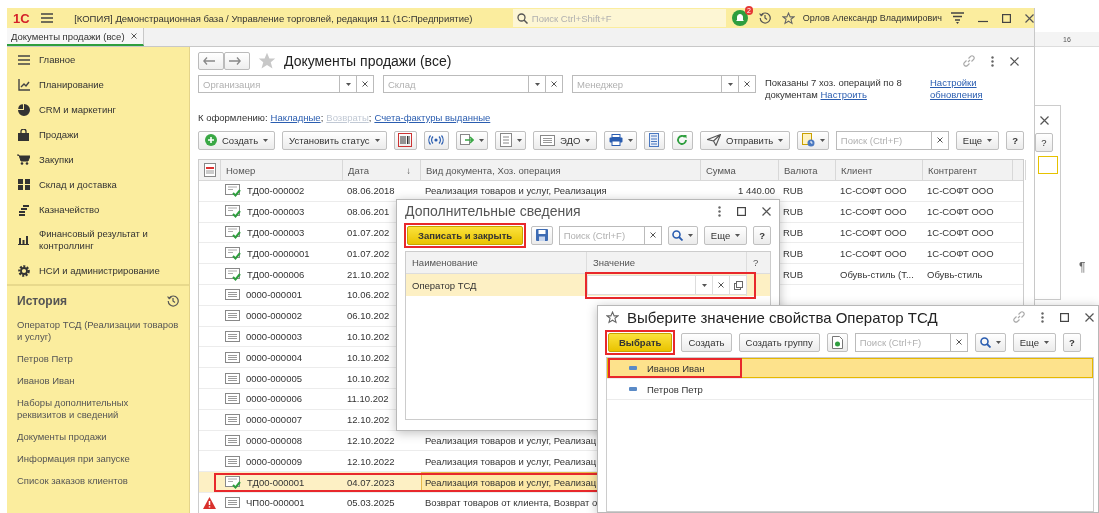 The image size is (1099, 513). What do you see at coordinates (98, 84) in the screenshot?
I see `sidebar-item: Планирование` at bounding box center [98, 84].